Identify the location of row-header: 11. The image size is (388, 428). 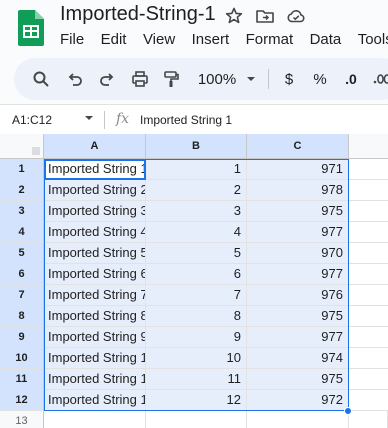
(22, 379).